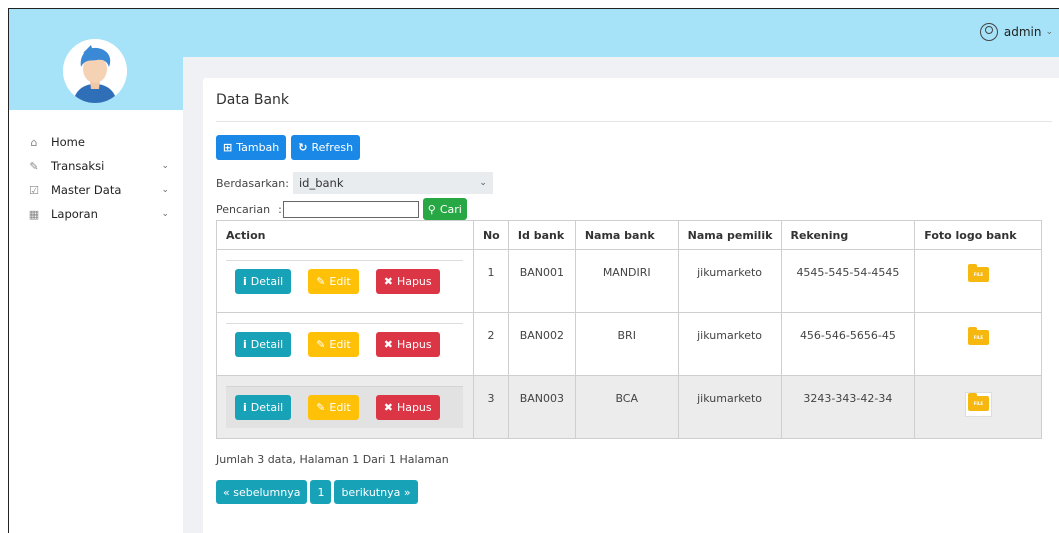 This screenshot has height=533, width=1059. Describe the element at coordinates (262, 492) in the screenshot. I see `previous-page-button: « sebelumnya` at that location.